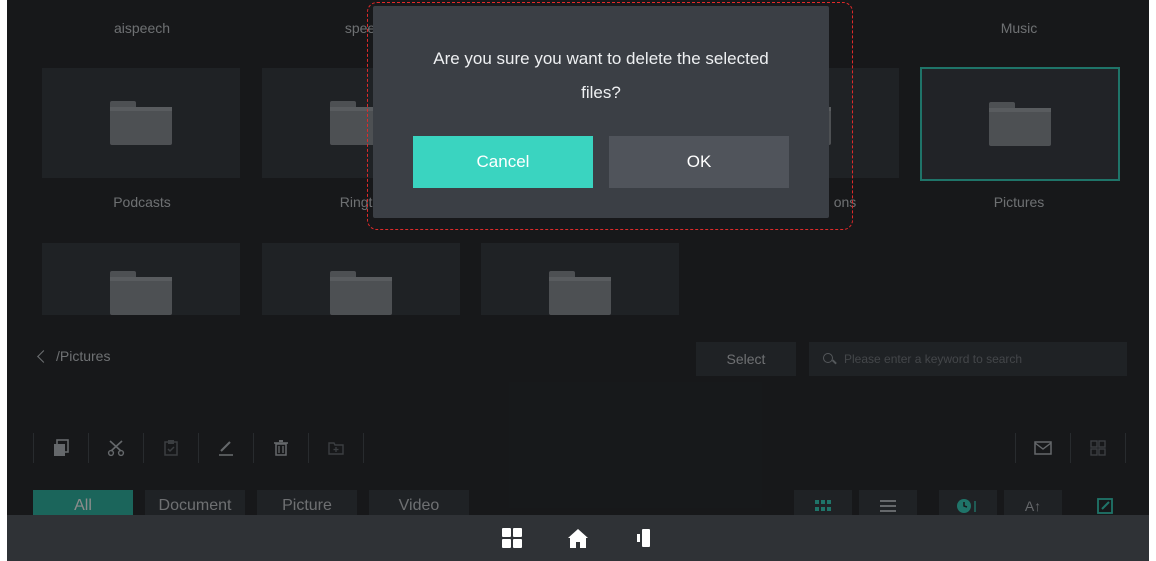  I want to click on home-icon, so click(578, 538).